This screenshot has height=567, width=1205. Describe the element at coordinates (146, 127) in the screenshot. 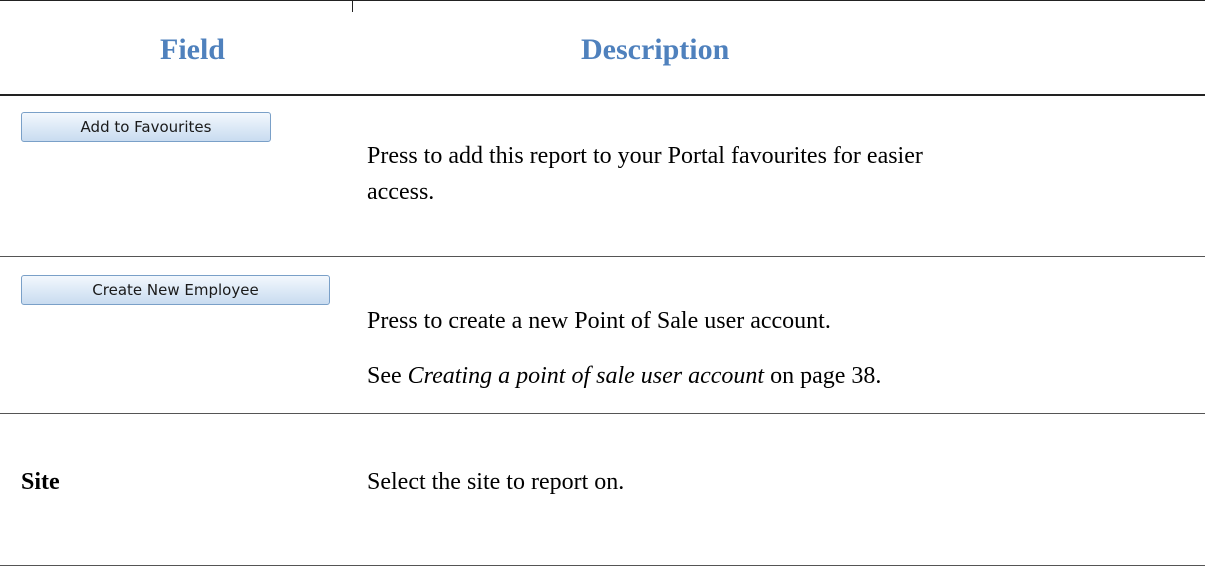

I see `add-to-favourites-button: Add to Favourites` at that location.